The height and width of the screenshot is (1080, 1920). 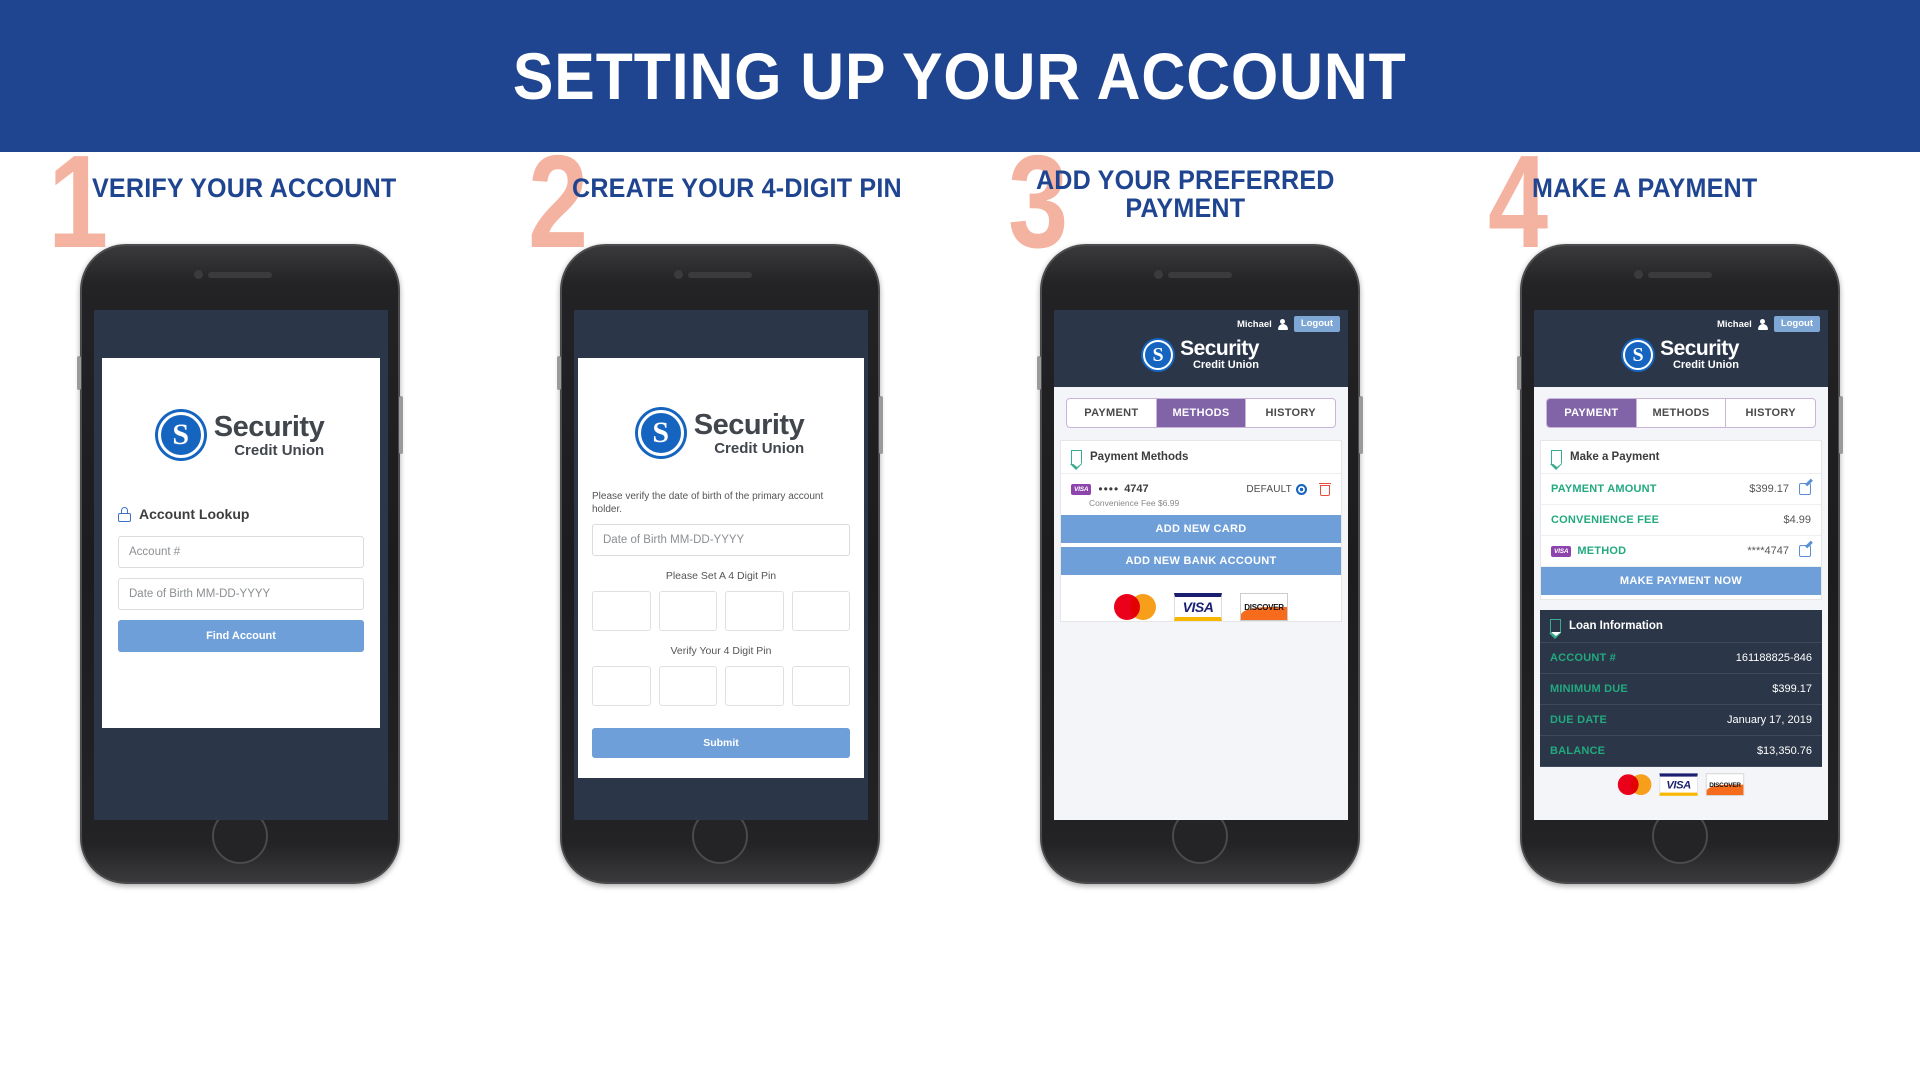 What do you see at coordinates (721, 743) in the screenshot?
I see `submit-button: Submit` at bounding box center [721, 743].